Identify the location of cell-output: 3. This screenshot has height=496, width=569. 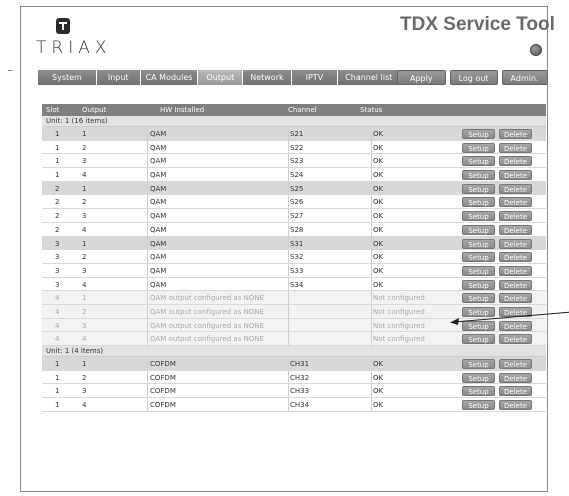
(84, 391).